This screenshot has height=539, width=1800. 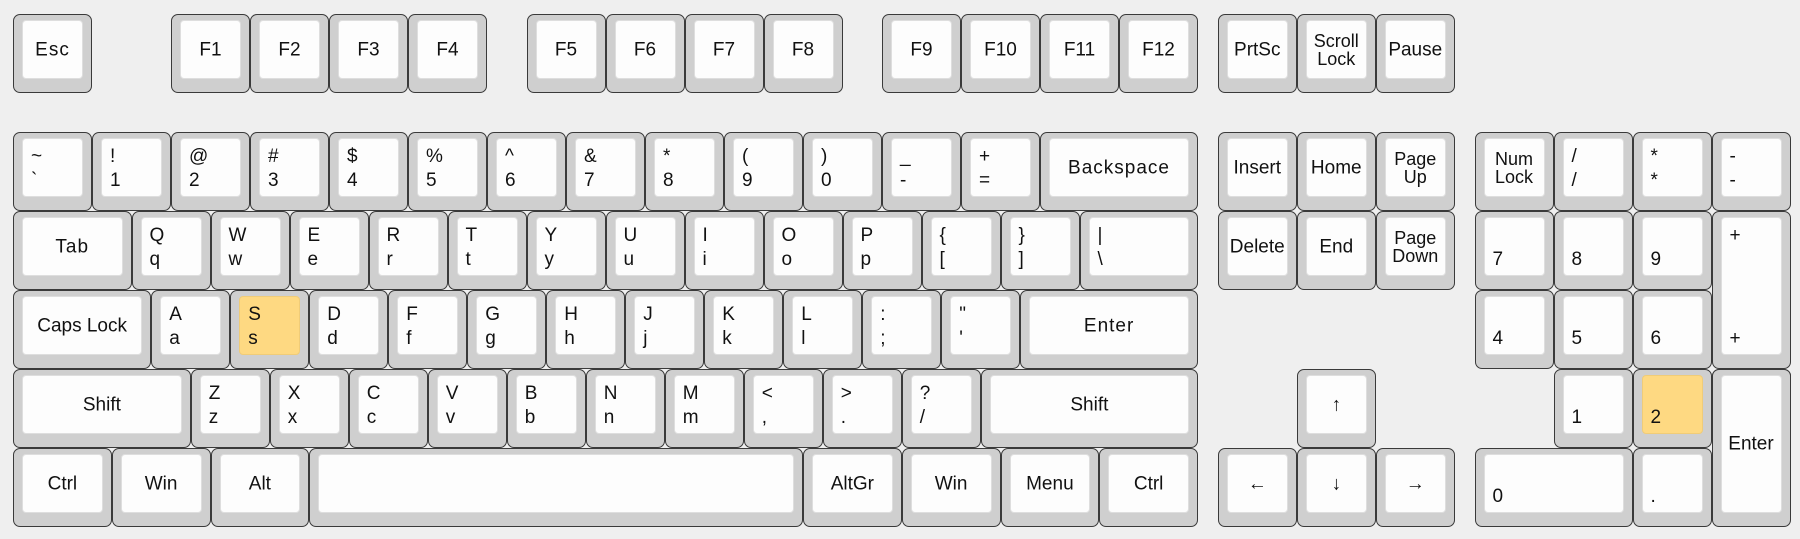 I want to click on key-i: Ii, so click(x=724, y=250).